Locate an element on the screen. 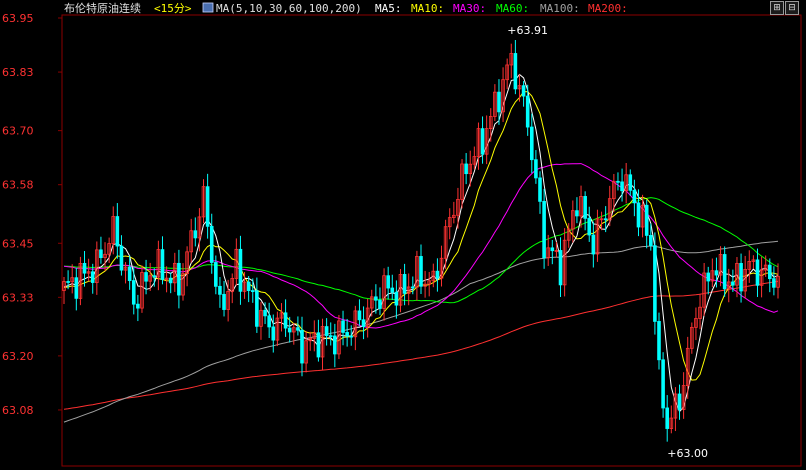 This screenshot has width=806, height=470. restore-button: ⊟ is located at coordinates (792, 8).